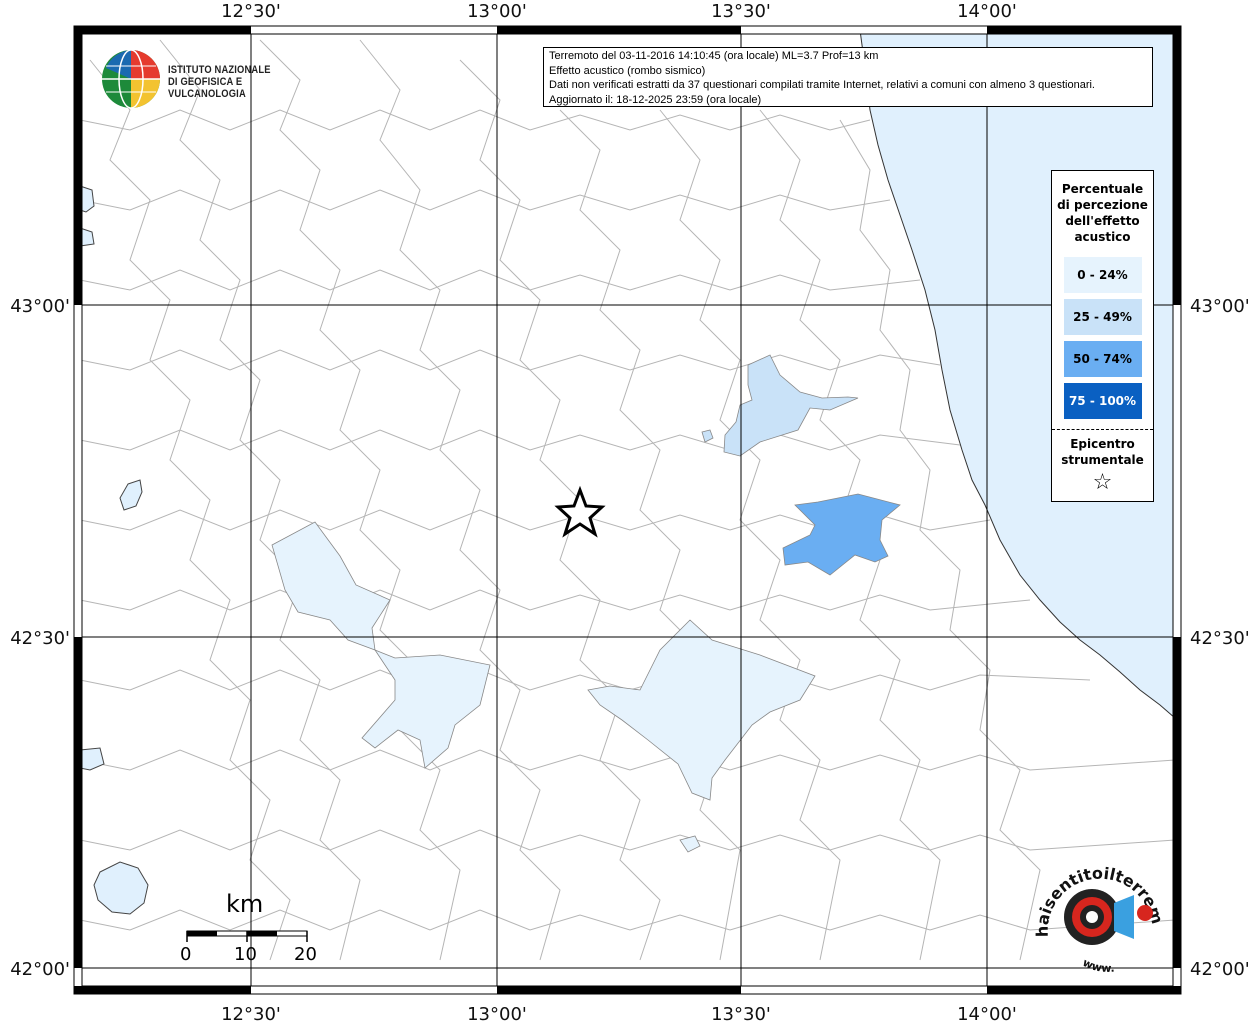  What do you see at coordinates (741, 1014) in the screenshot?
I see `axis-bottom-3: 13°30'` at bounding box center [741, 1014].